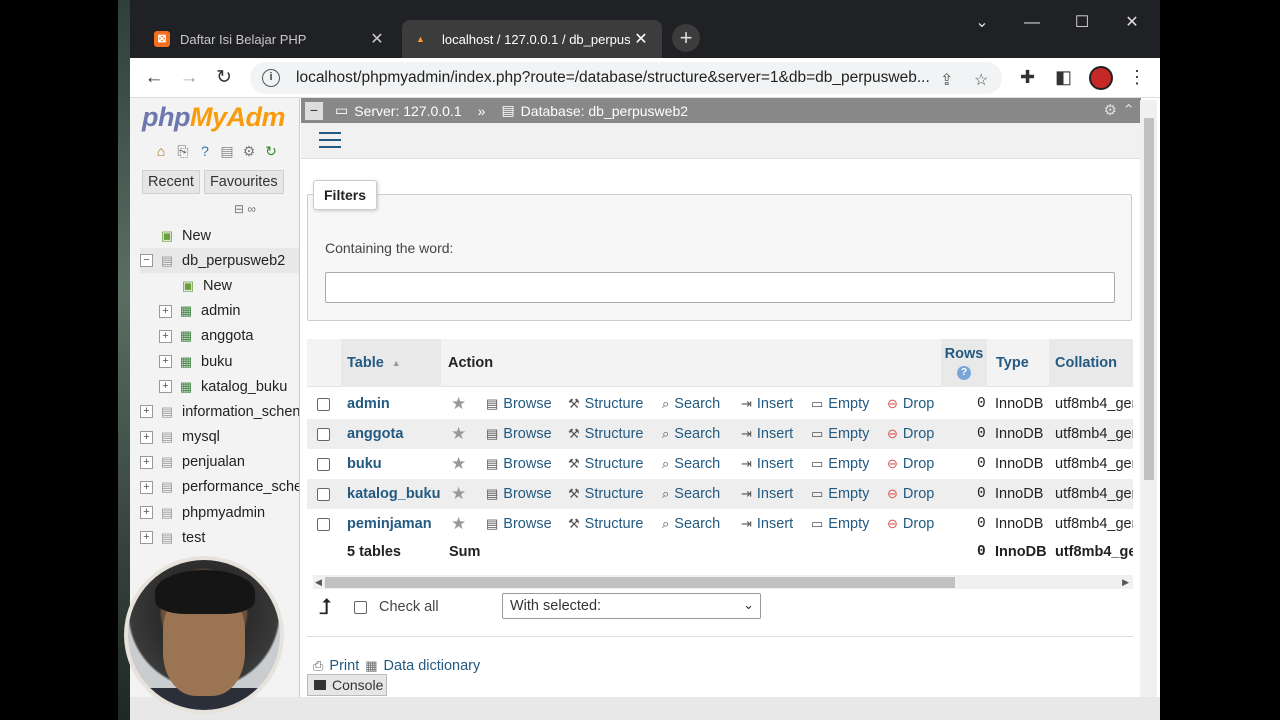  I want to click on new-tab-button: +, so click(686, 38).